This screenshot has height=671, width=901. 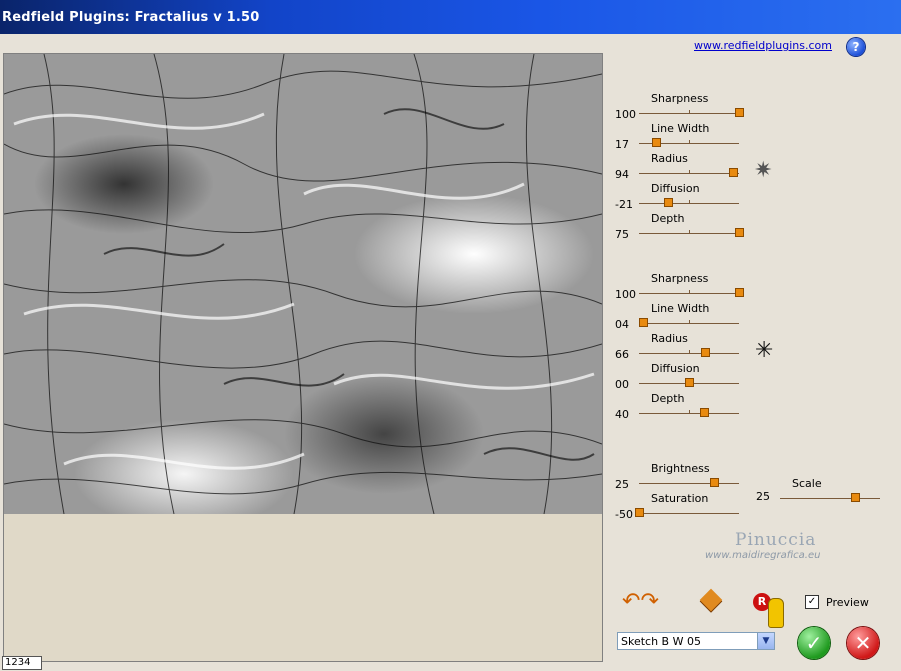 What do you see at coordinates (622, 414) in the screenshot?
I see `slider-value: 40` at bounding box center [622, 414].